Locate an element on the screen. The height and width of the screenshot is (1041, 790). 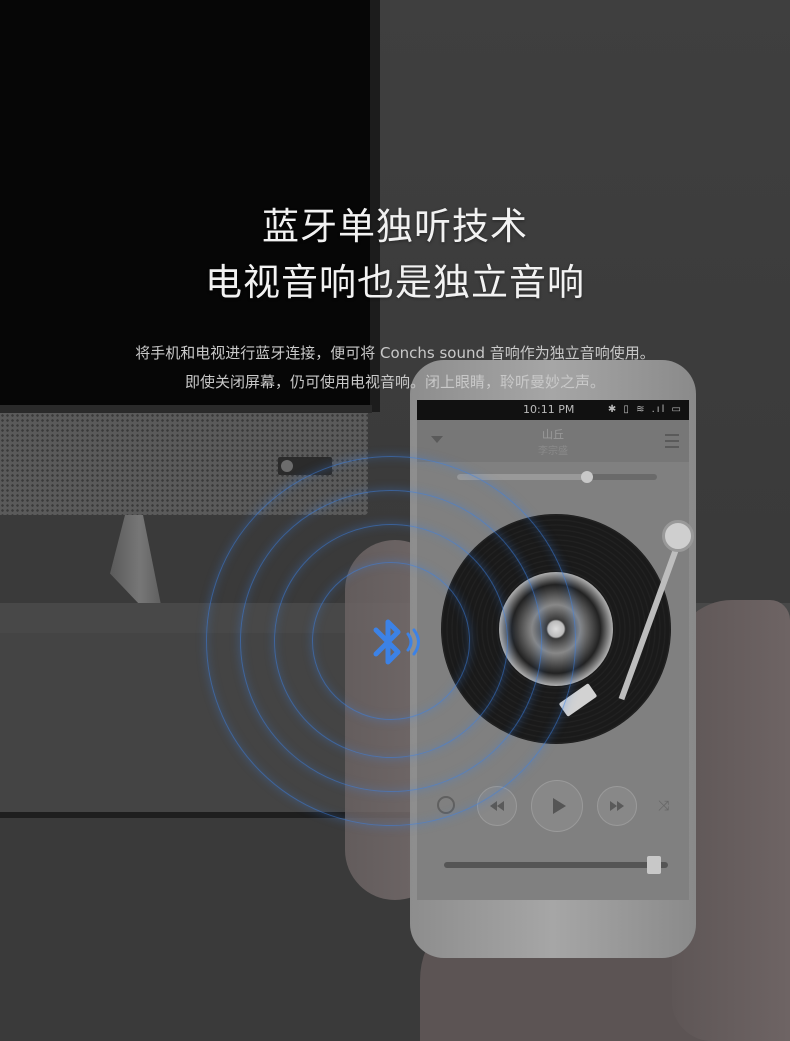
volume-slider is located at coordinates (556, 865).